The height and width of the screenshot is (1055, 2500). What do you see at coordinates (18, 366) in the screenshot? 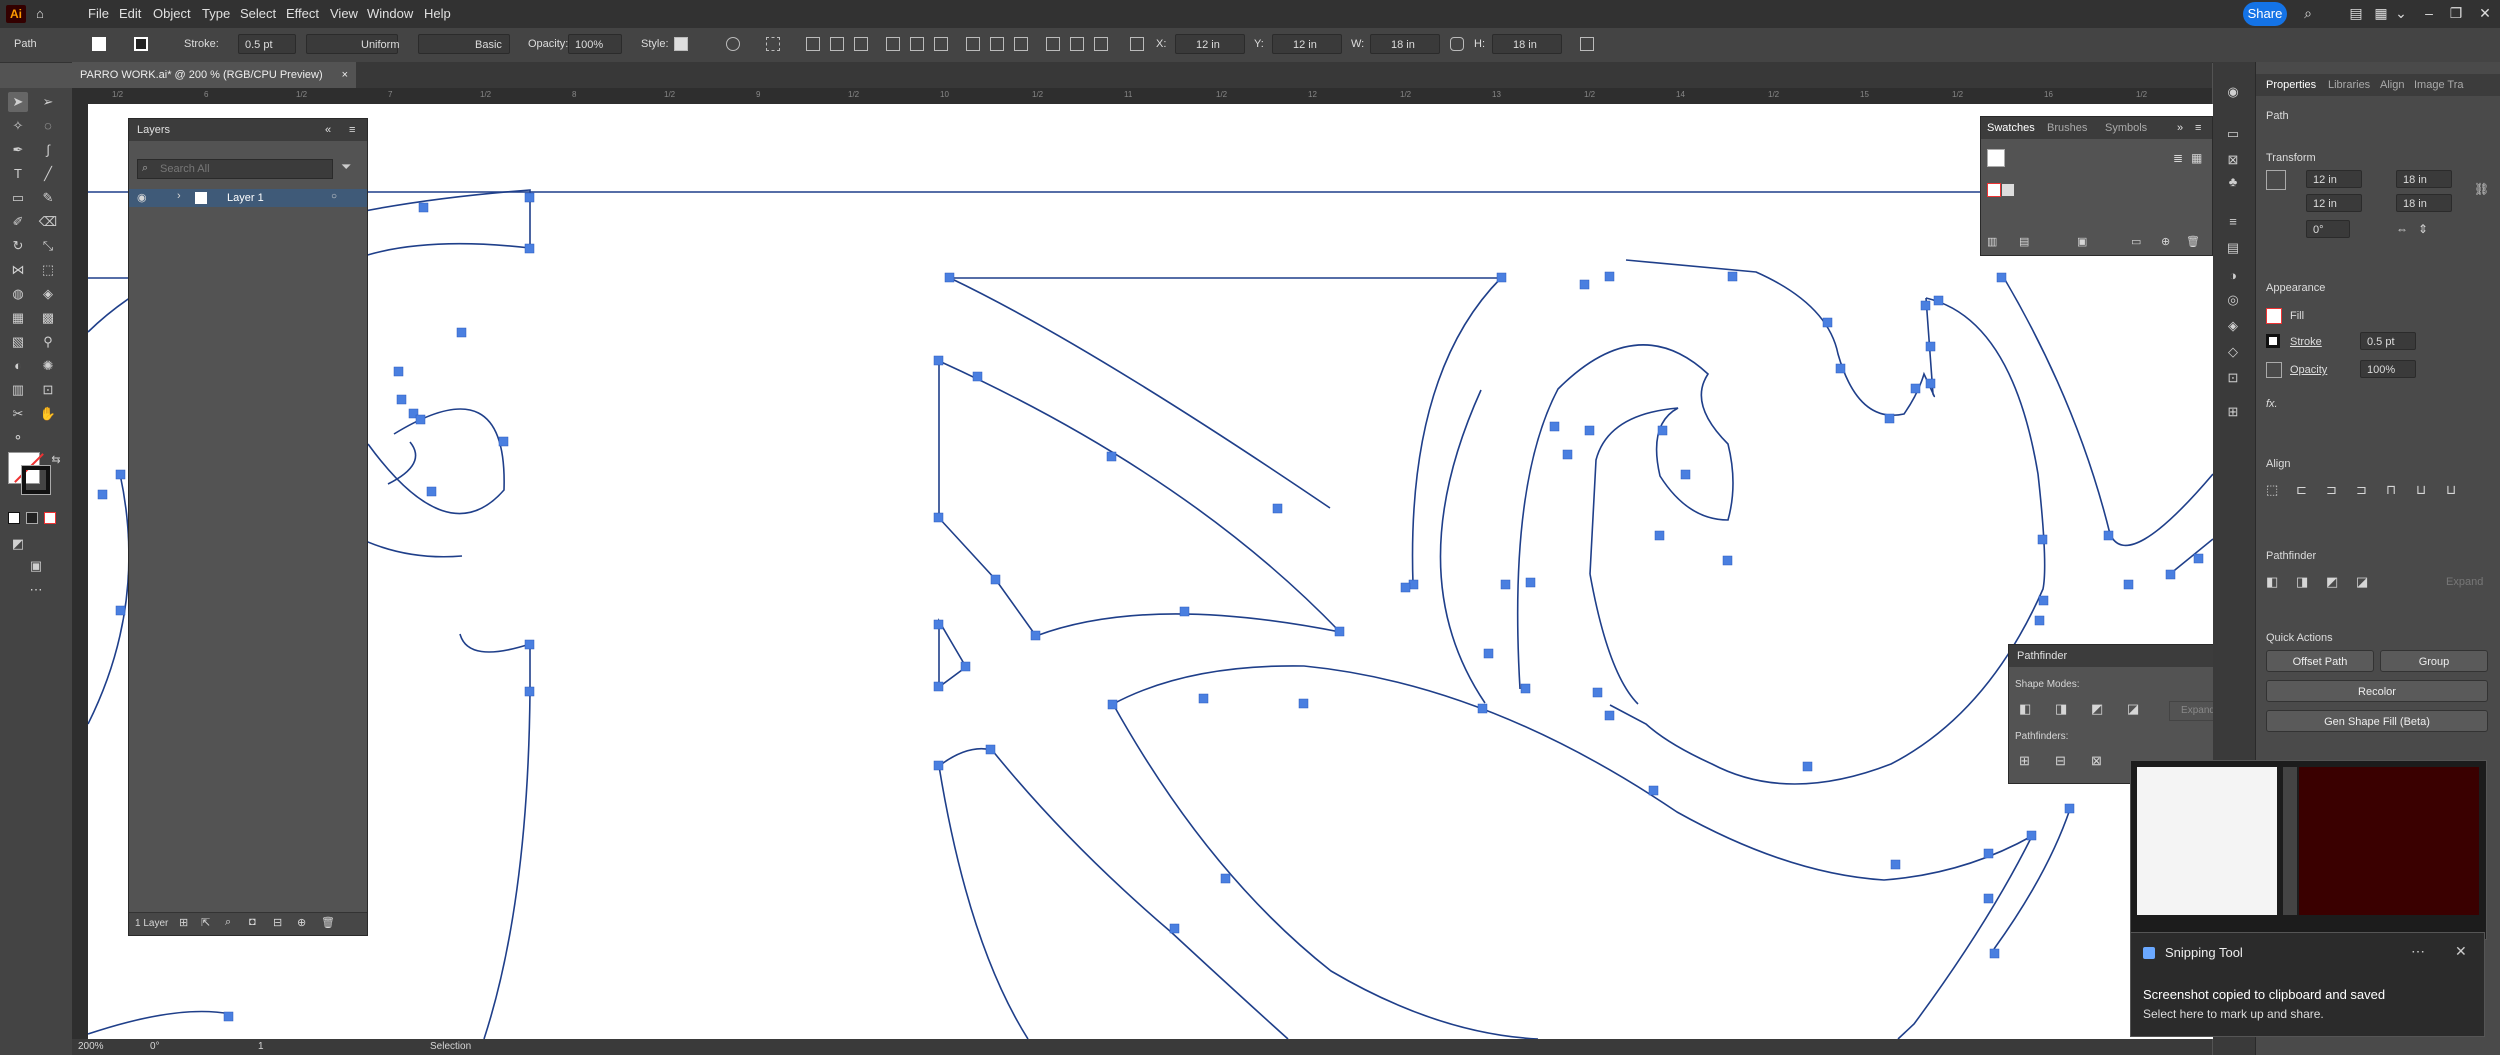
I see `blend-tool-icon: ◐` at bounding box center [18, 366].